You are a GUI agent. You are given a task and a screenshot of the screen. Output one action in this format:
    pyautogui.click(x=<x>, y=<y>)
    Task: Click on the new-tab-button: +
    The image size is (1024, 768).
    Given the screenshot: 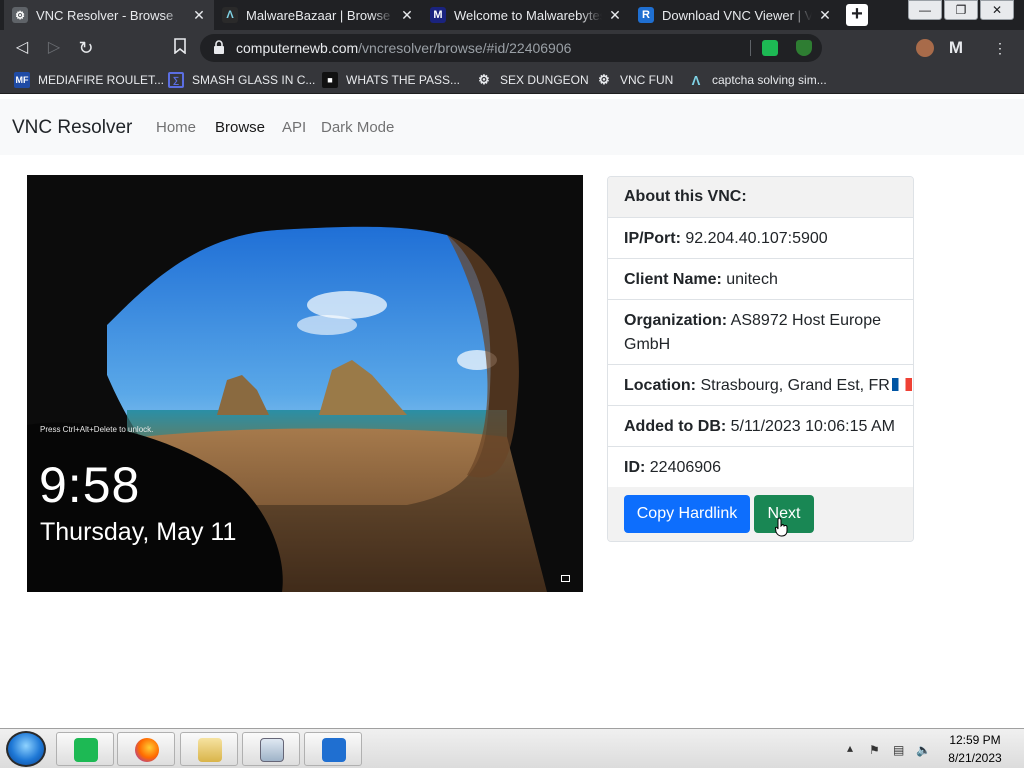 What is the action you would take?
    pyautogui.click(x=857, y=15)
    